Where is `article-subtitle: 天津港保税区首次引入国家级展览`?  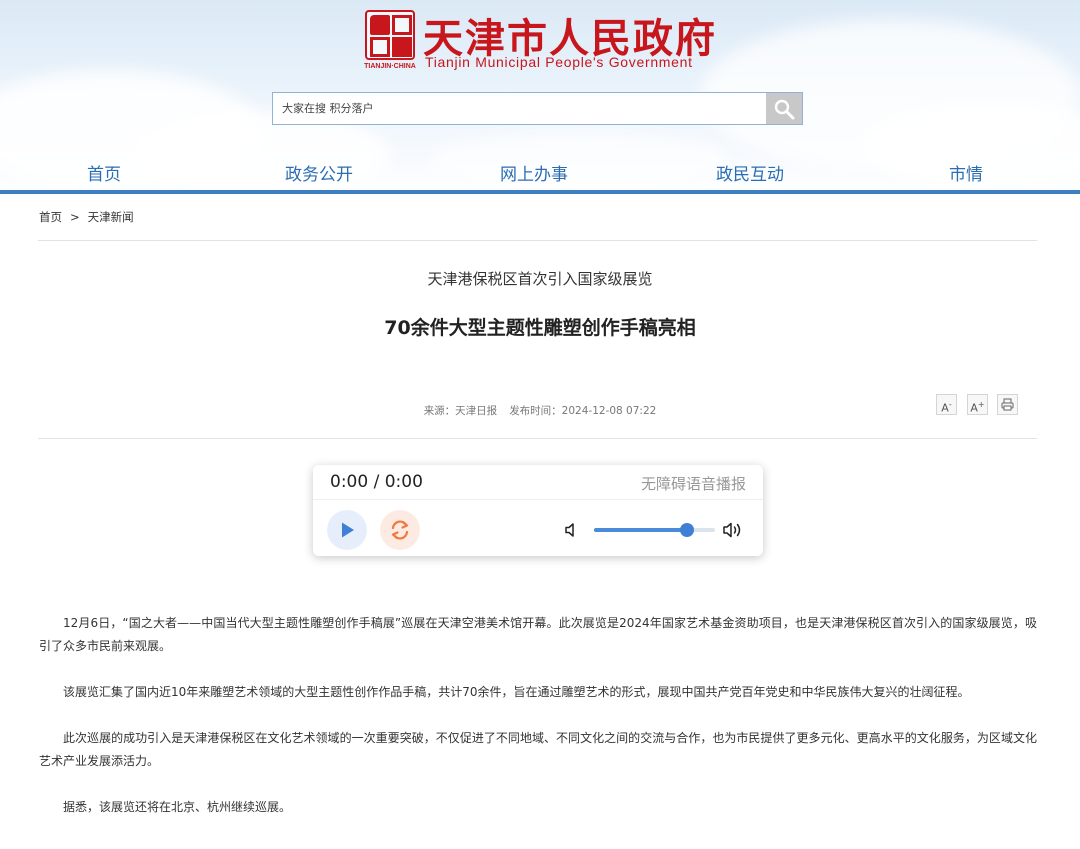 article-subtitle: 天津港保税区首次引入国家级展览 is located at coordinates (540, 279).